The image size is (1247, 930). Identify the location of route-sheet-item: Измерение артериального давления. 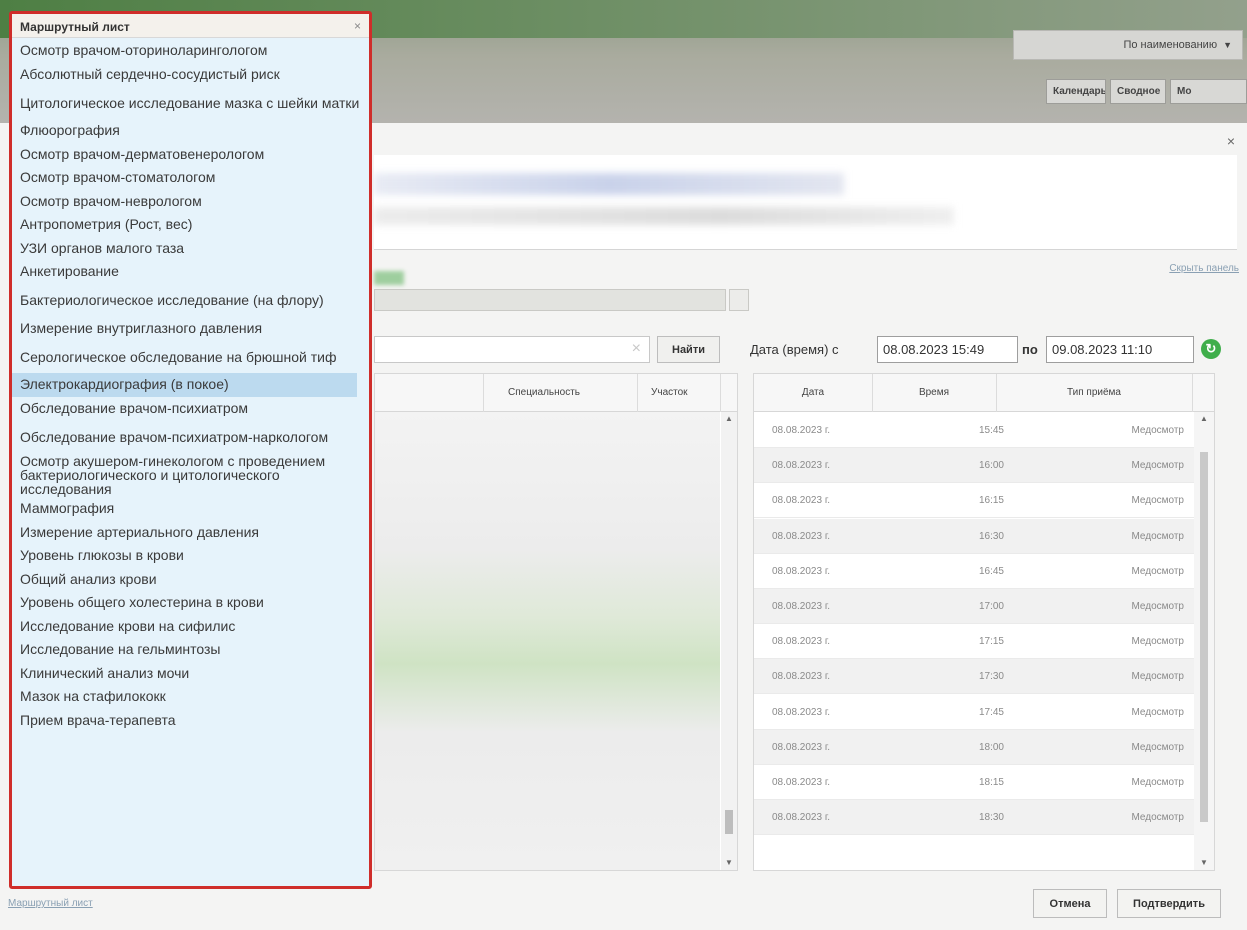
(190, 533).